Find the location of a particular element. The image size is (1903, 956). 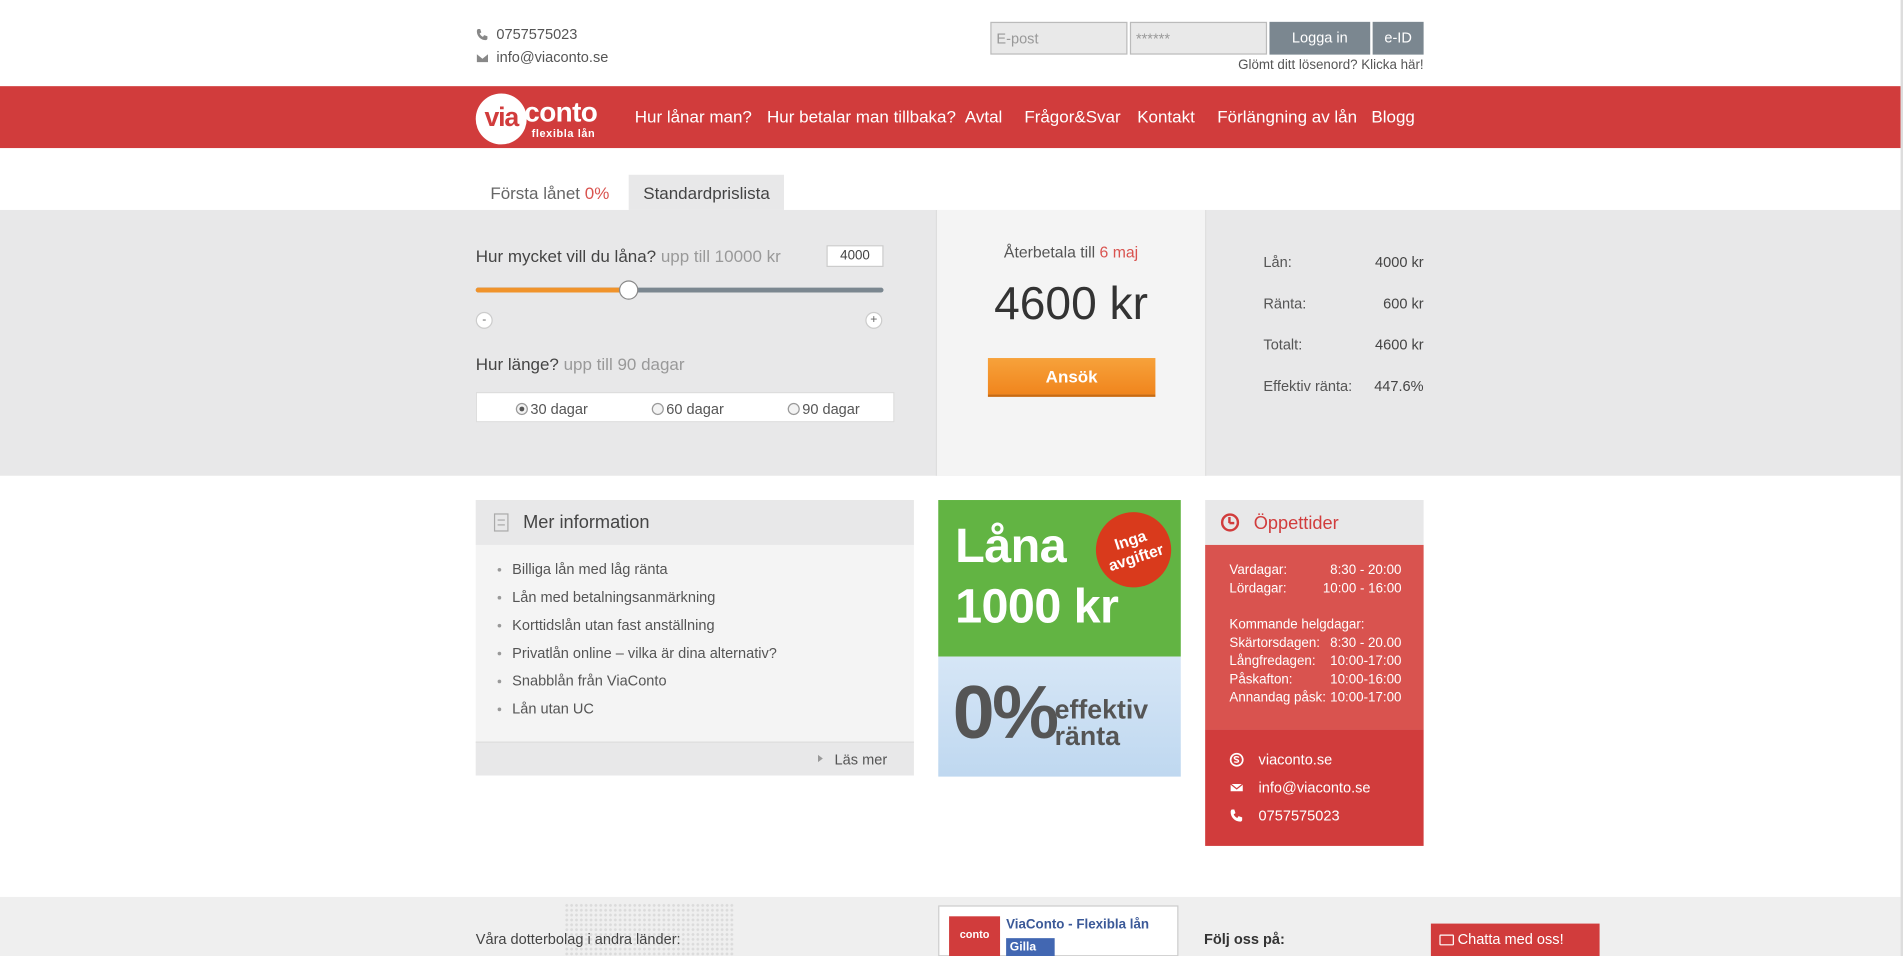

duration-option-90-label: 90 dagar is located at coordinates (831, 409).